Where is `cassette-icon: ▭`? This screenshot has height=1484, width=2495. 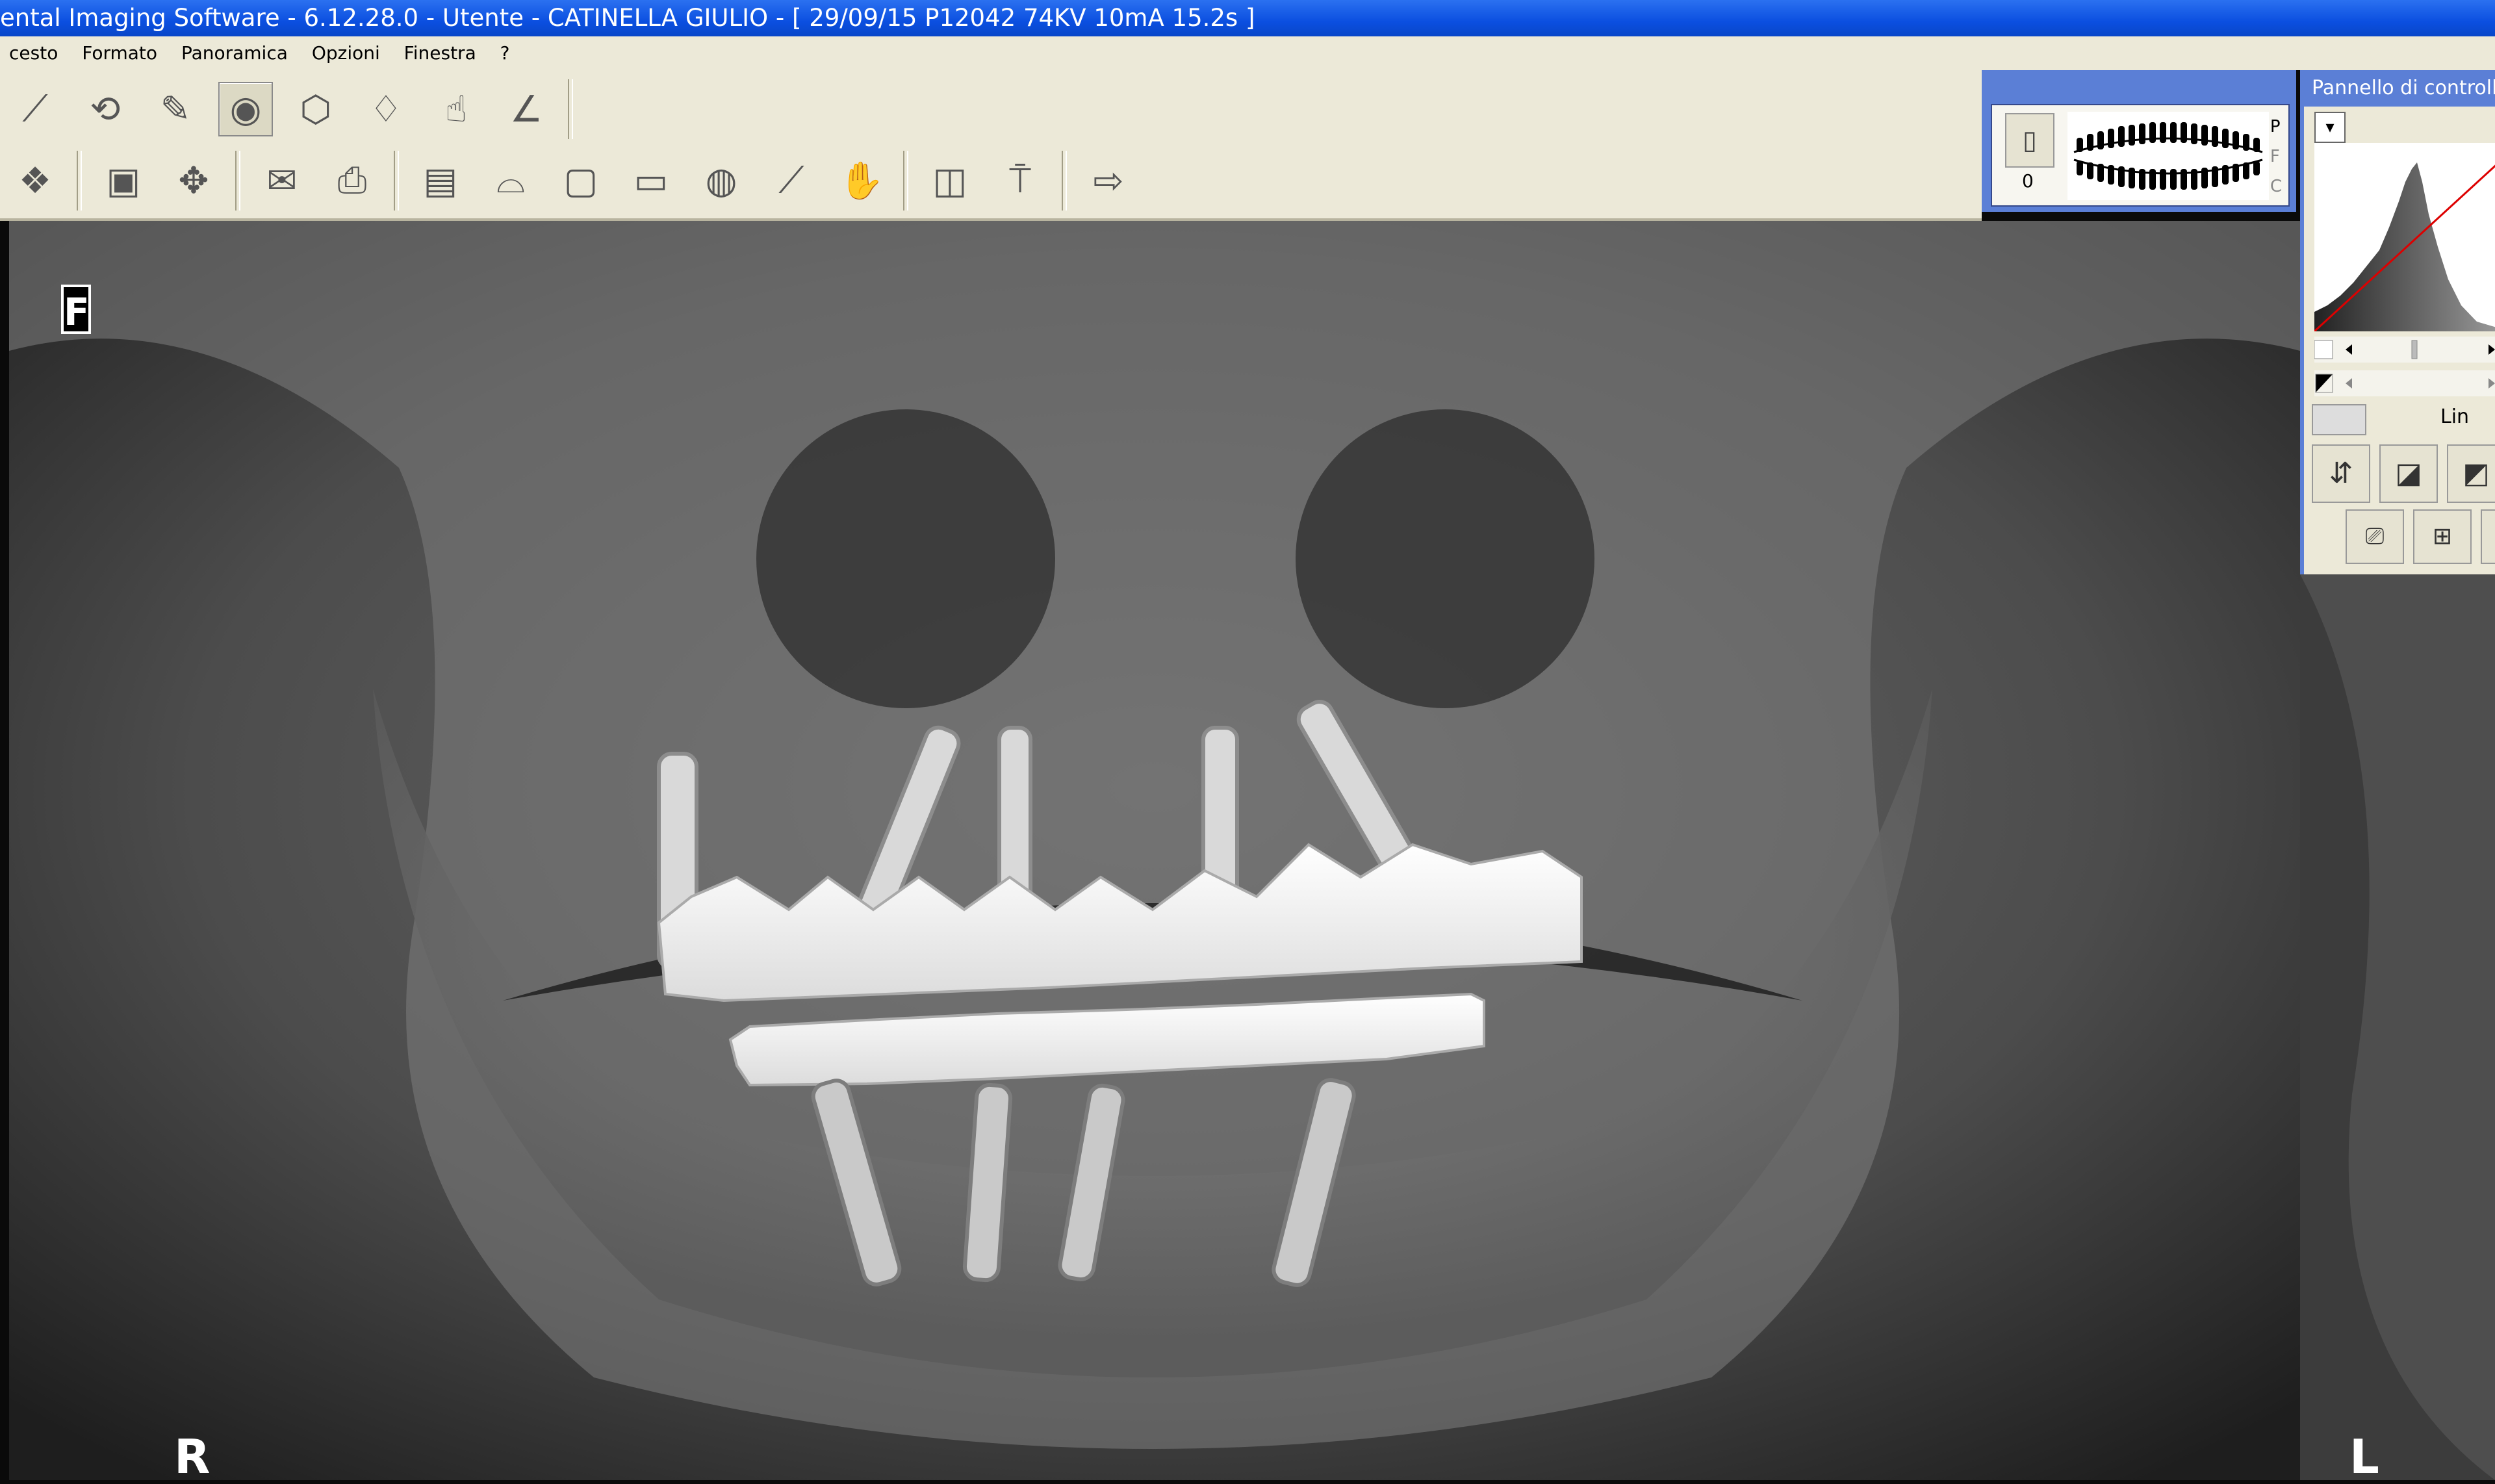
cassette-icon: ▭ is located at coordinates (651, 180).